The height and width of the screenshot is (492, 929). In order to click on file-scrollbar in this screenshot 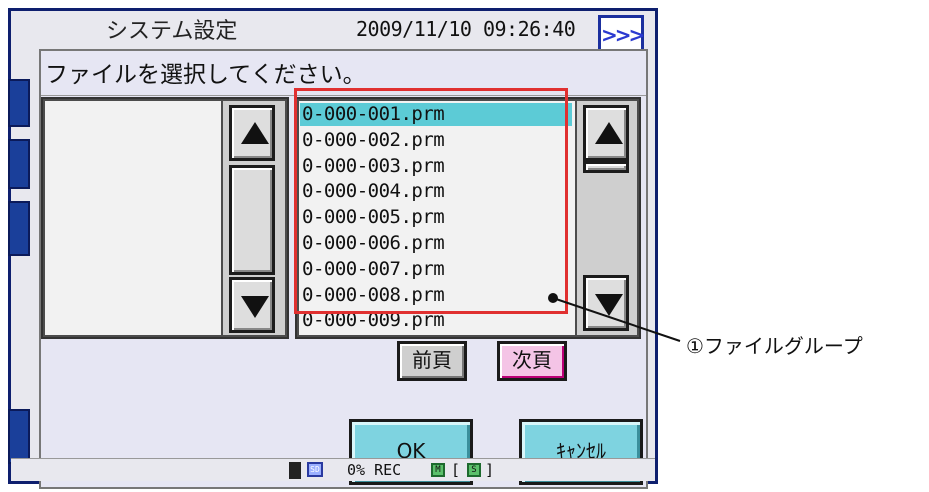, I will do `click(607, 218)`.